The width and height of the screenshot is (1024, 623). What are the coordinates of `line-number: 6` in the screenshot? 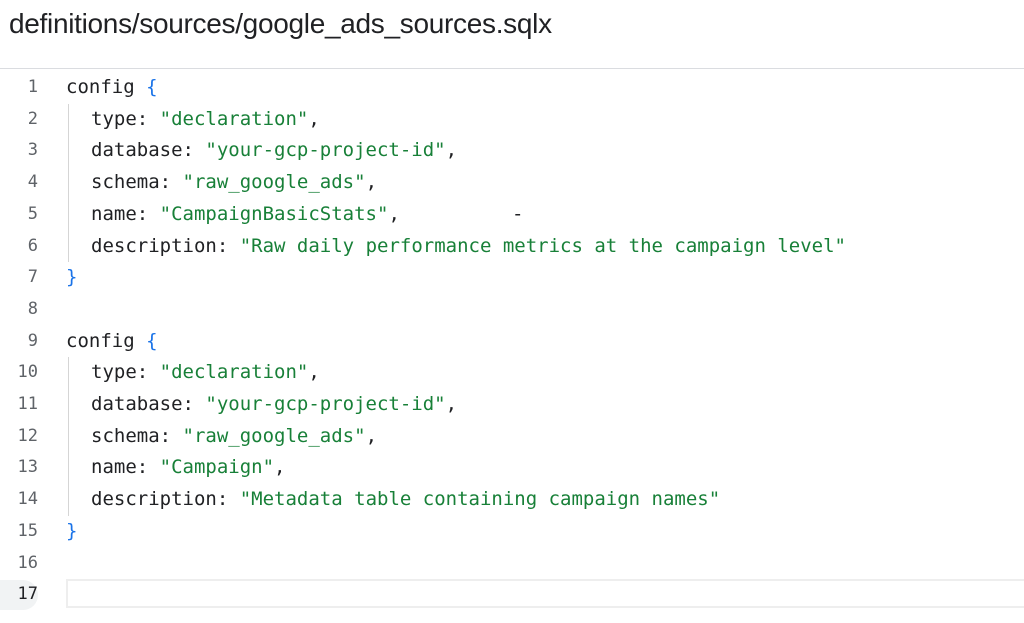 It's located at (32, 245).